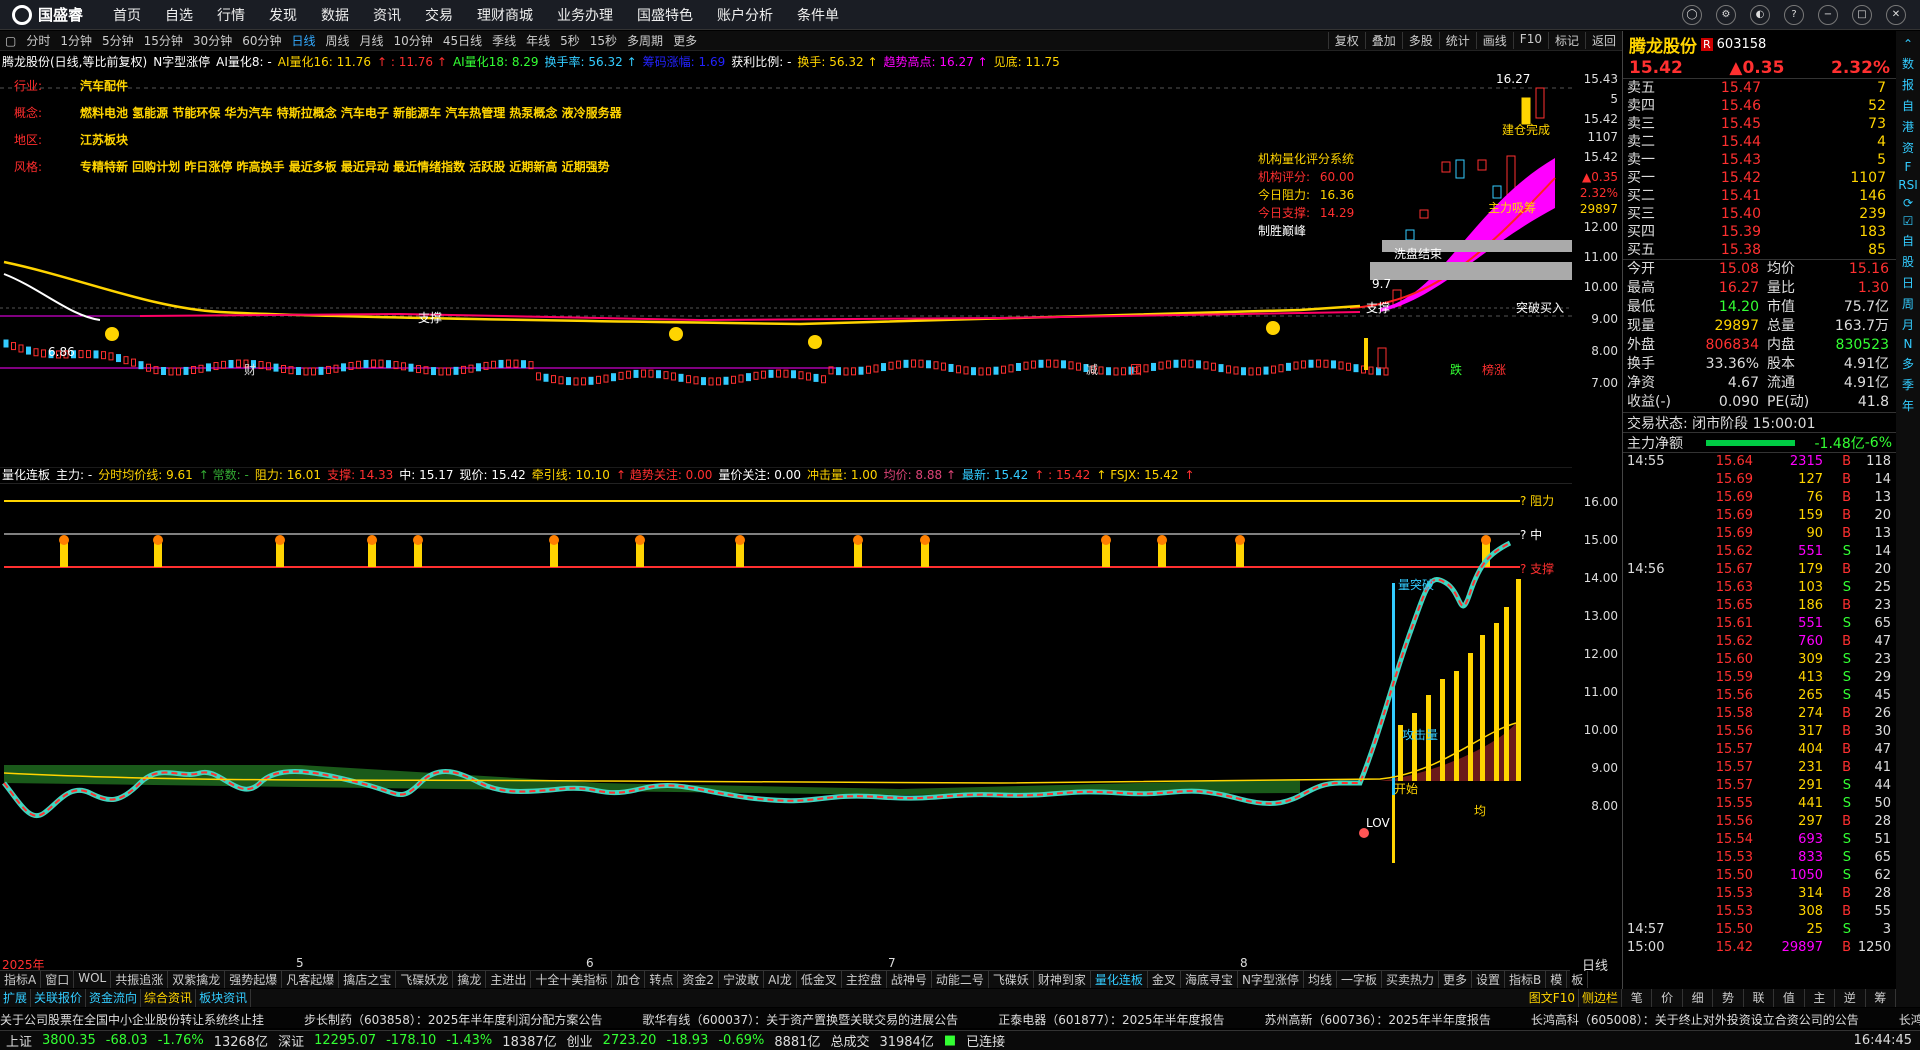 This screenshot has width=1920, height=1050. Describe the element at coordinates (1881, 998) in the screenshot. I see `quote-tab: 筹` at that location.